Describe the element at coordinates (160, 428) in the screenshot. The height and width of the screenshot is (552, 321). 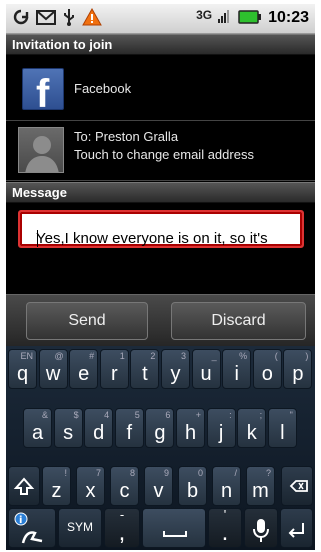
I see `key-g: 6g` at that location.